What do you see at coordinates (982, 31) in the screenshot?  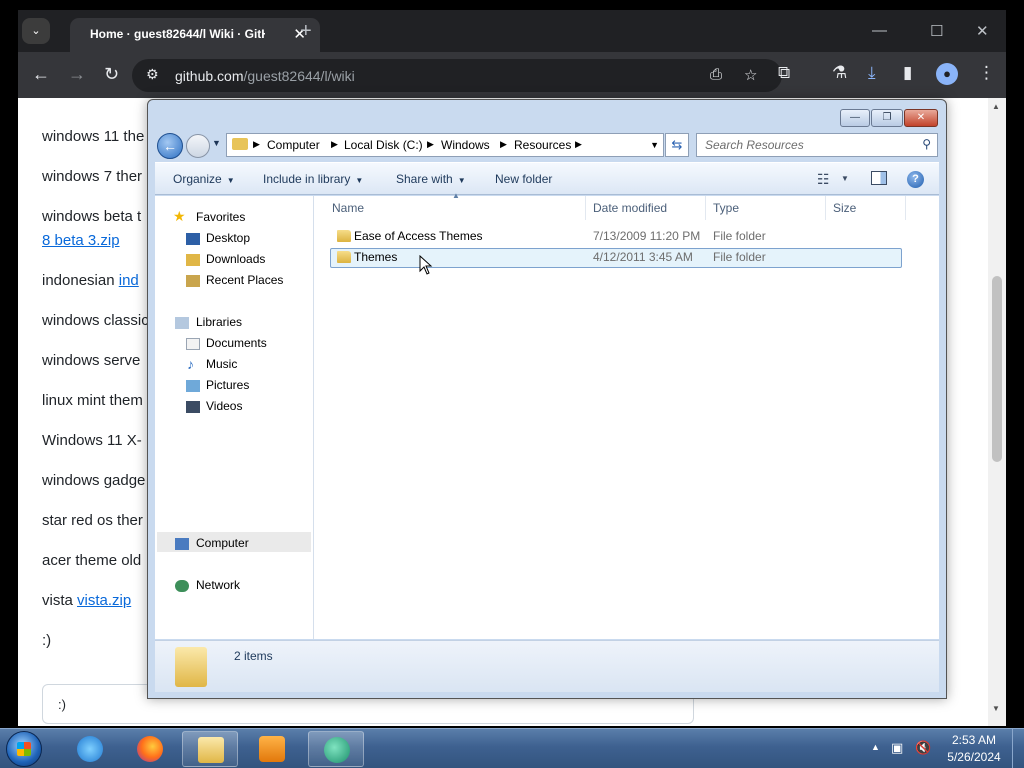 I see `close-icon: ✕` at bounding box center [982, 31].